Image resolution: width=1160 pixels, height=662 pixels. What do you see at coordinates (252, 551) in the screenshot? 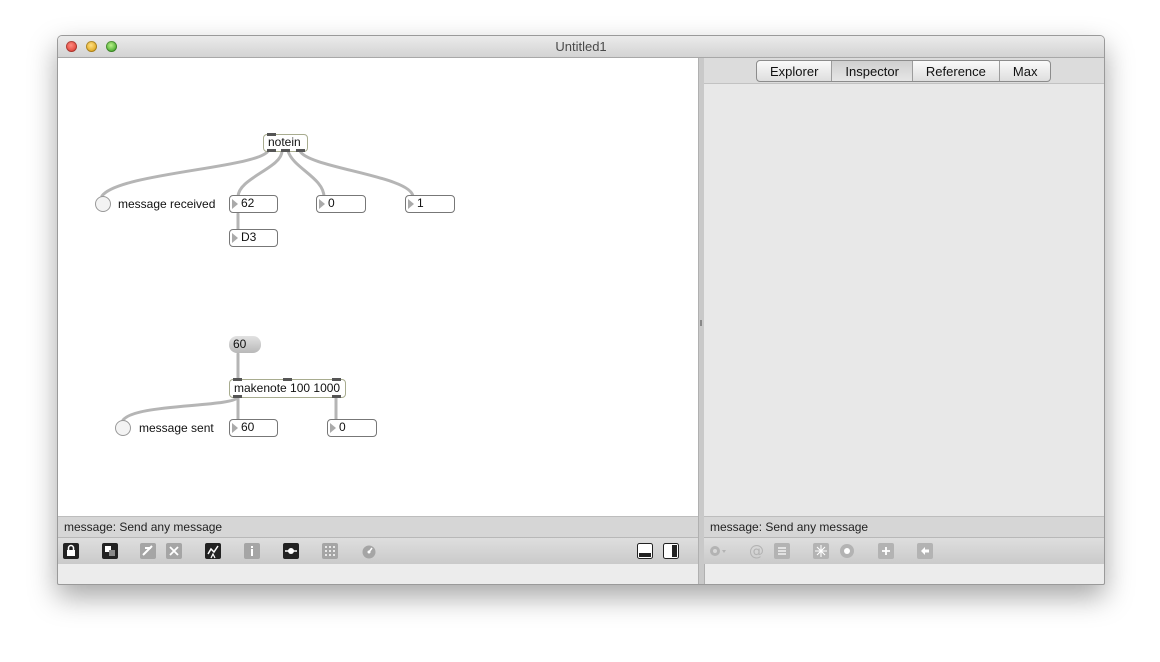
I see `info-icon` at bounding box center [252, 551].